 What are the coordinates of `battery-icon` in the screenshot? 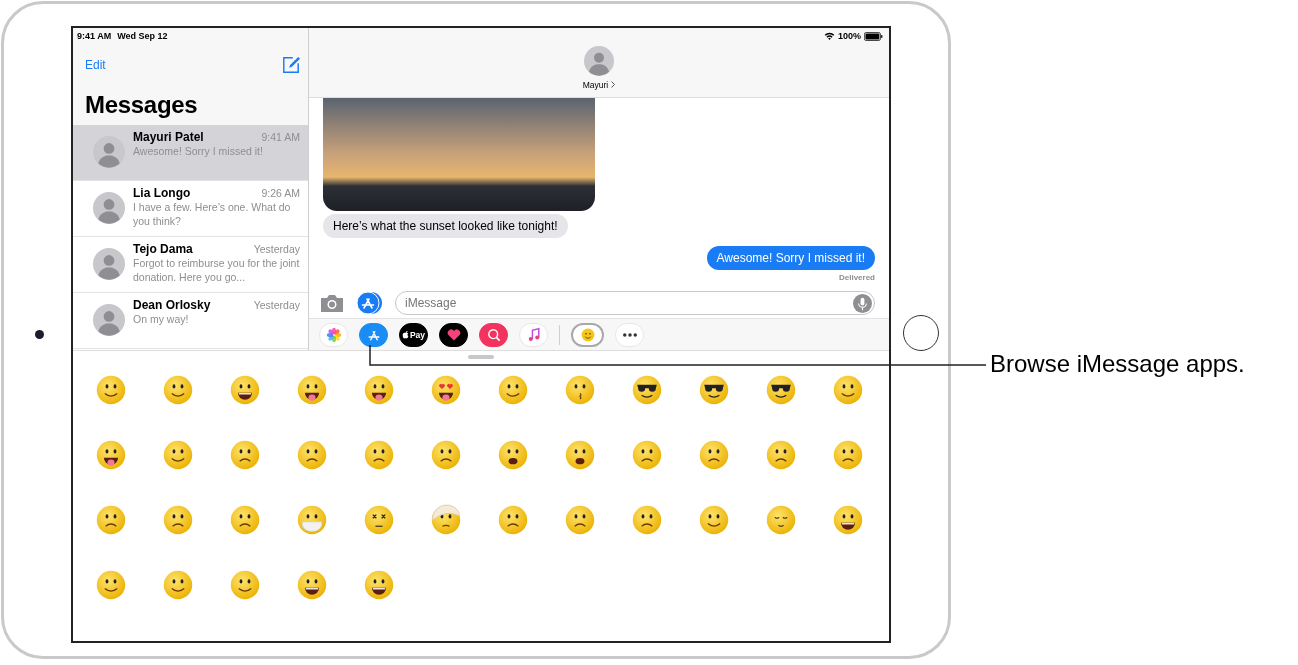 It's located at (873, 36).